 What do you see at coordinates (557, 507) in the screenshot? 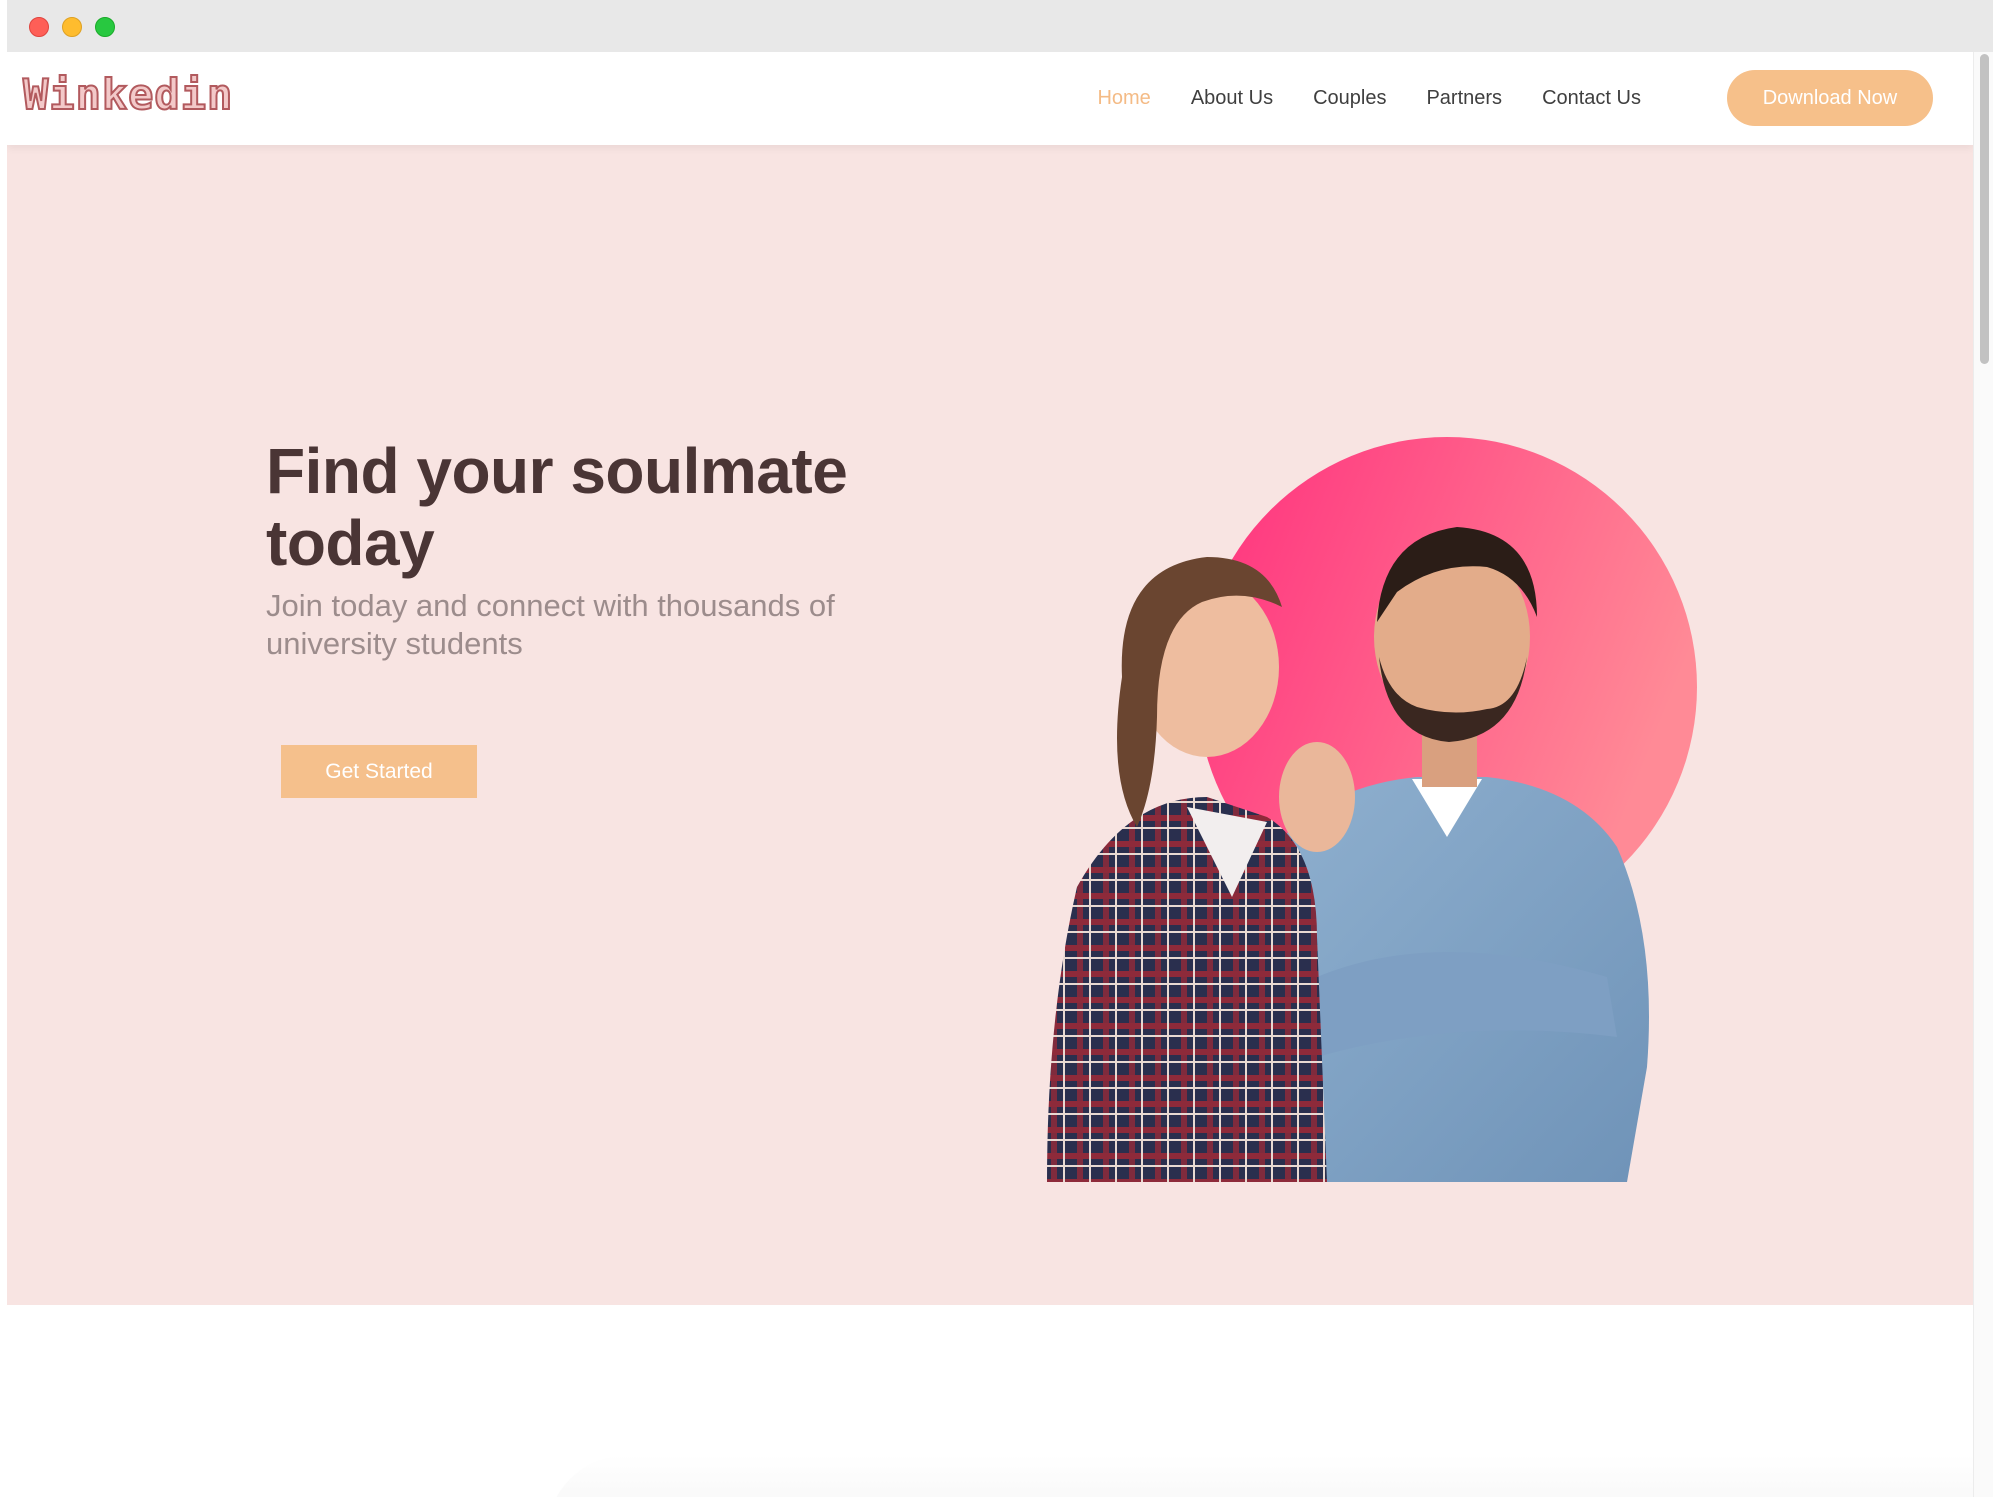
I see `hero-title: Find your soulmate today` at bounding box center [557, 507].